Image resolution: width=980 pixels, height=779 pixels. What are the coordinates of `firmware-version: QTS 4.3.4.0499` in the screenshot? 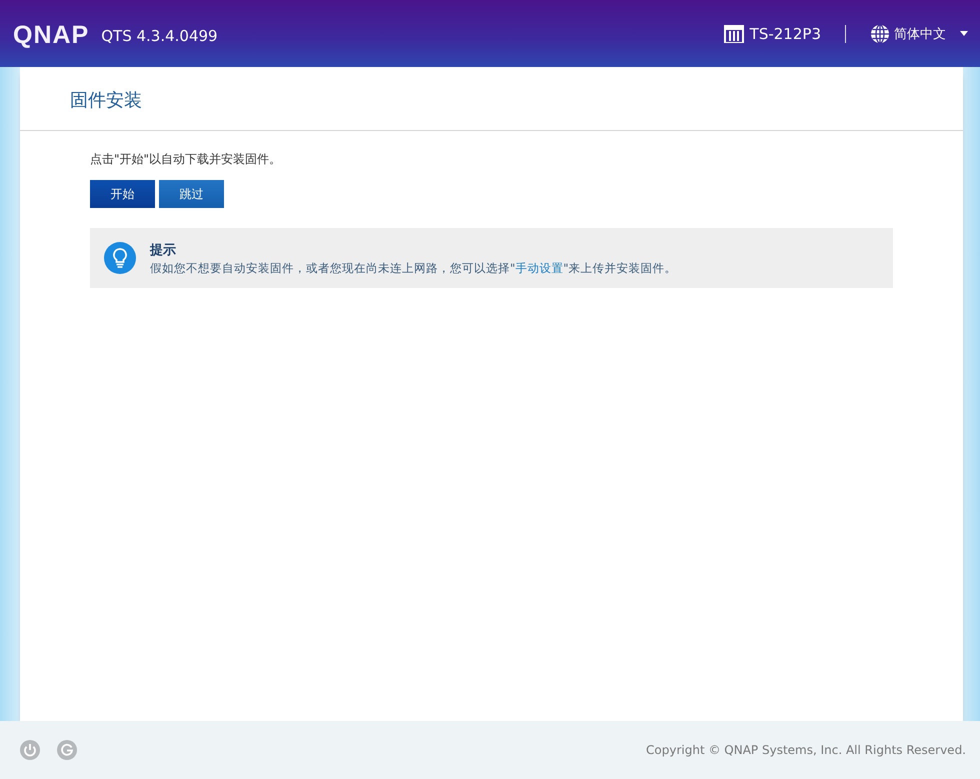 It's located at (159, 35).